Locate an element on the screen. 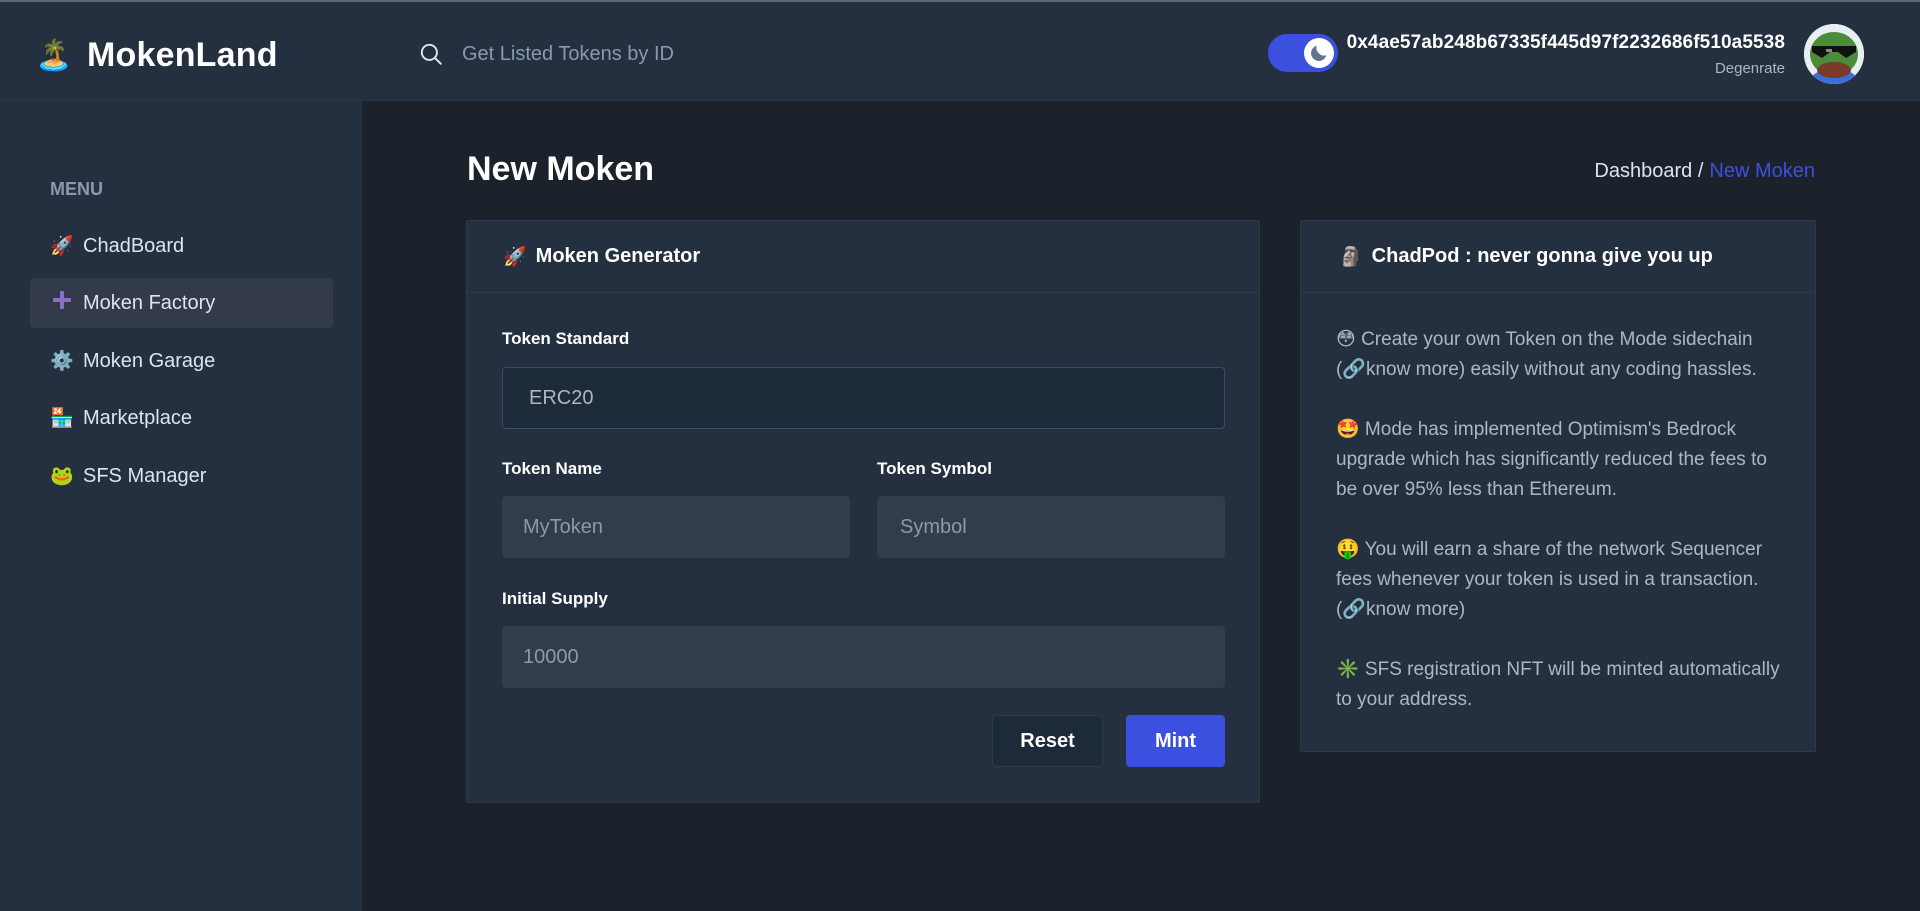 This screenshot has width=1920, height=911. initial-supply-label: Initial Supply is located at coordinates (555, 598).